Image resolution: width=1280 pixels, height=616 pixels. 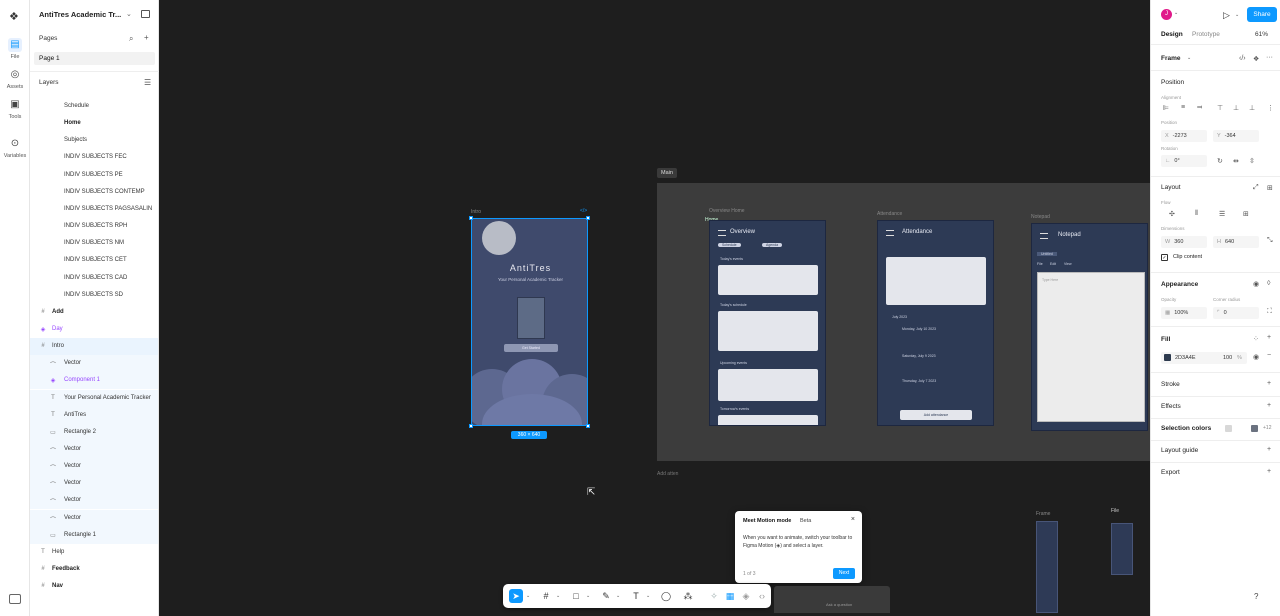 I want to click on stroke-title: Stroke, so click(x=1170, y=384).